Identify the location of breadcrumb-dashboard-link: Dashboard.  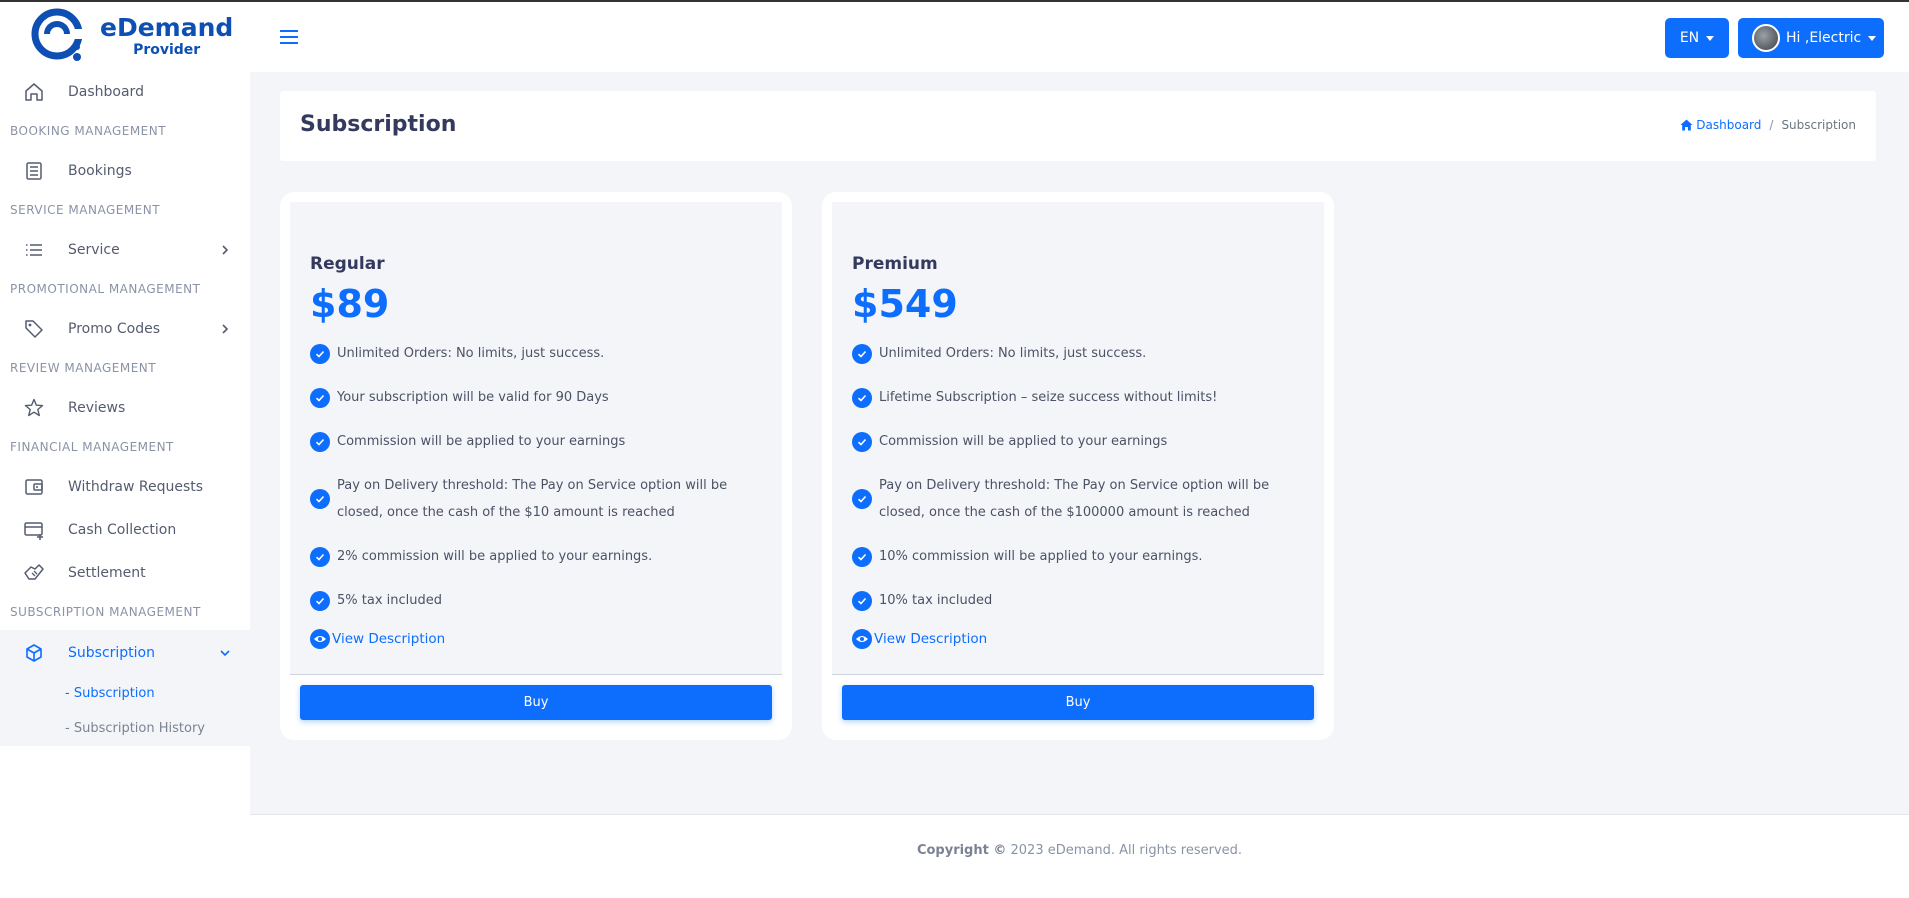
(1720, 125).